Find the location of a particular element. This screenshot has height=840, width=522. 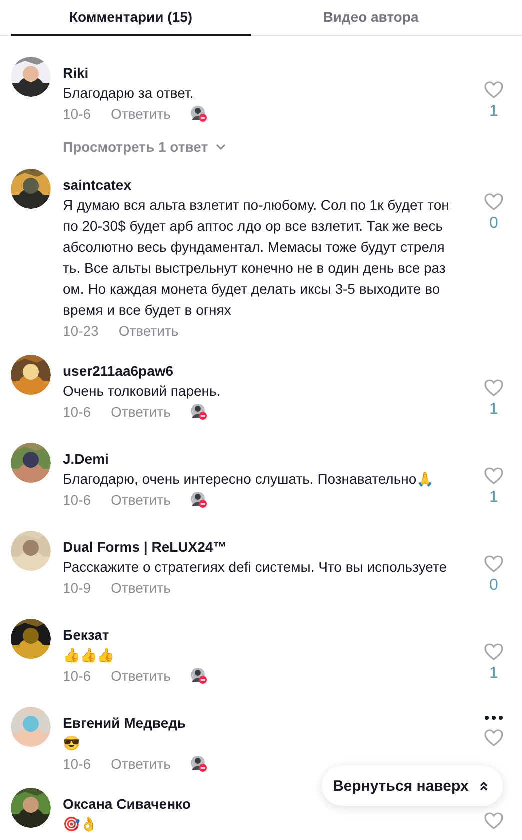

chevron-down-icon is located at coordinates (221, 147).